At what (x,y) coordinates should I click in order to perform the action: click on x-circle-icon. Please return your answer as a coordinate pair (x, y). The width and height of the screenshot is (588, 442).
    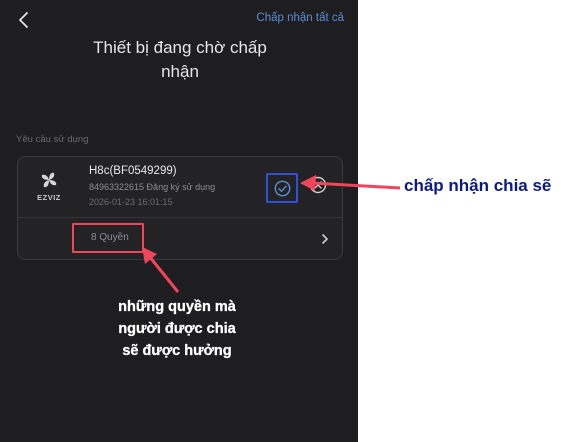
    Looking at the image, I should click on (318, 185).